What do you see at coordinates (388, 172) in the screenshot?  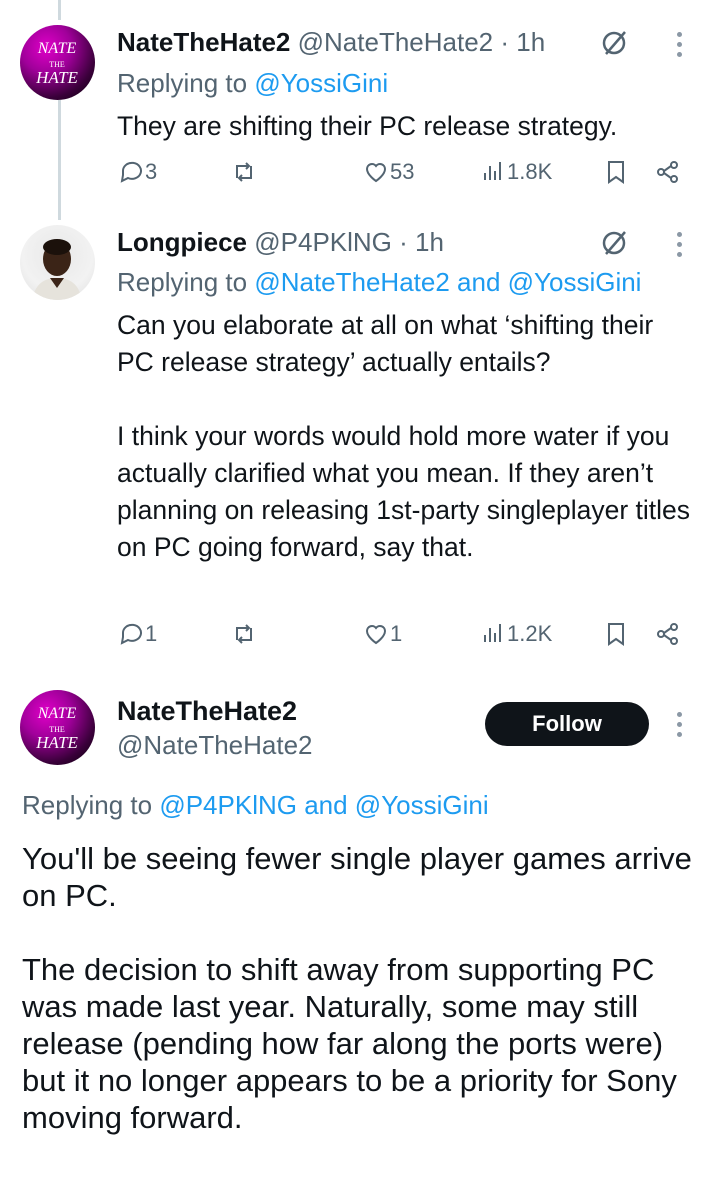 I see `like-button: 53` at bounding box center [388, 172].